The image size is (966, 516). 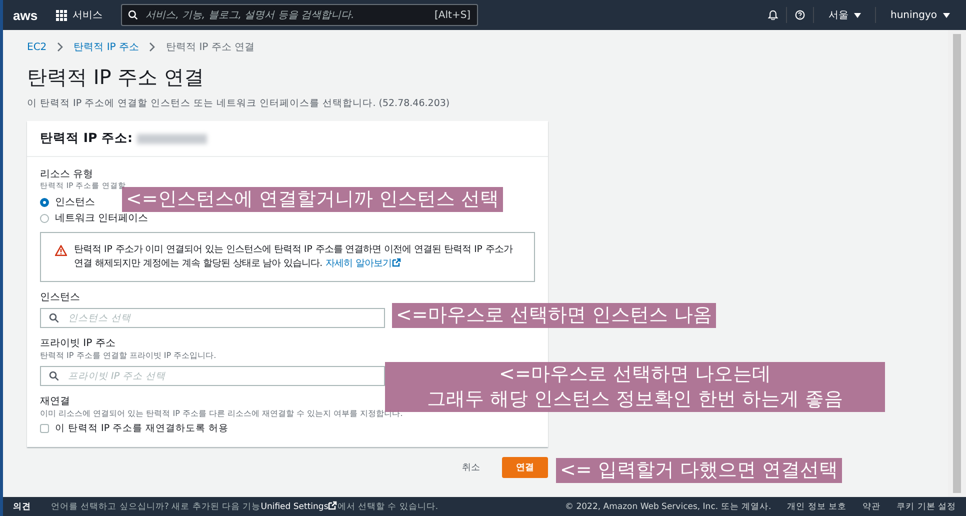 I want to click on reassociate-checkbox: 이 탄력적 IP 주소를 재연결하도록 허용, so click(x=134, y=428).